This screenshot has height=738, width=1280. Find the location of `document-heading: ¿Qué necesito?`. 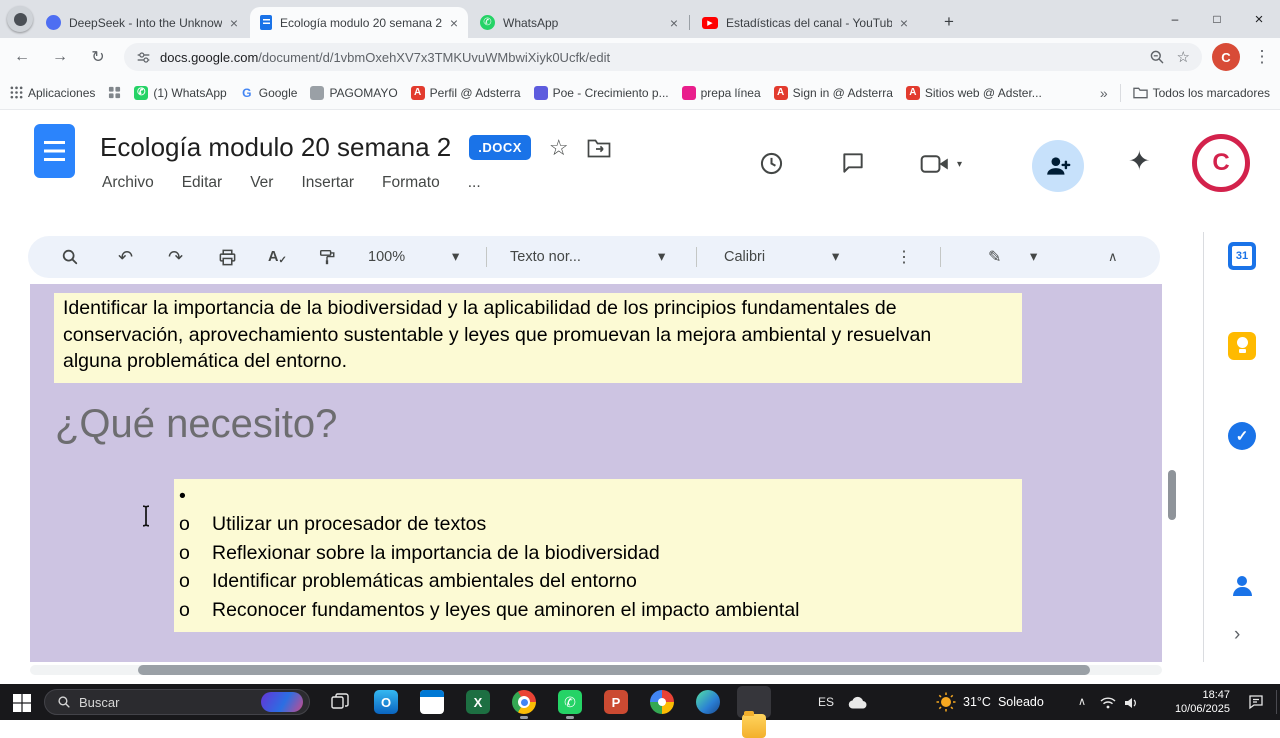

document-heading: ¿Qué necesito? is located at coordinates (196, 424).